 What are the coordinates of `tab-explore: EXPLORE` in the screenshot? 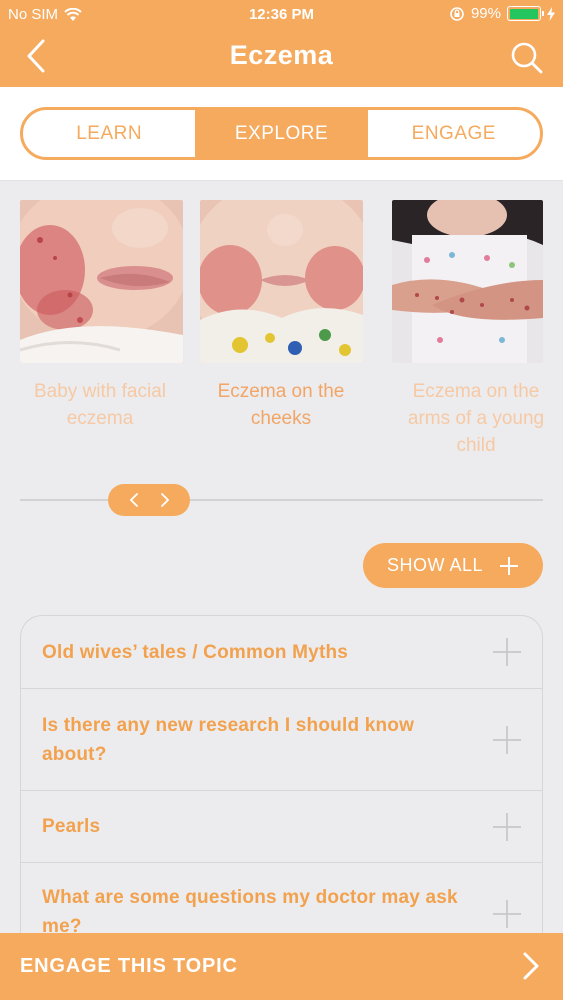 It's located at (281, 133).